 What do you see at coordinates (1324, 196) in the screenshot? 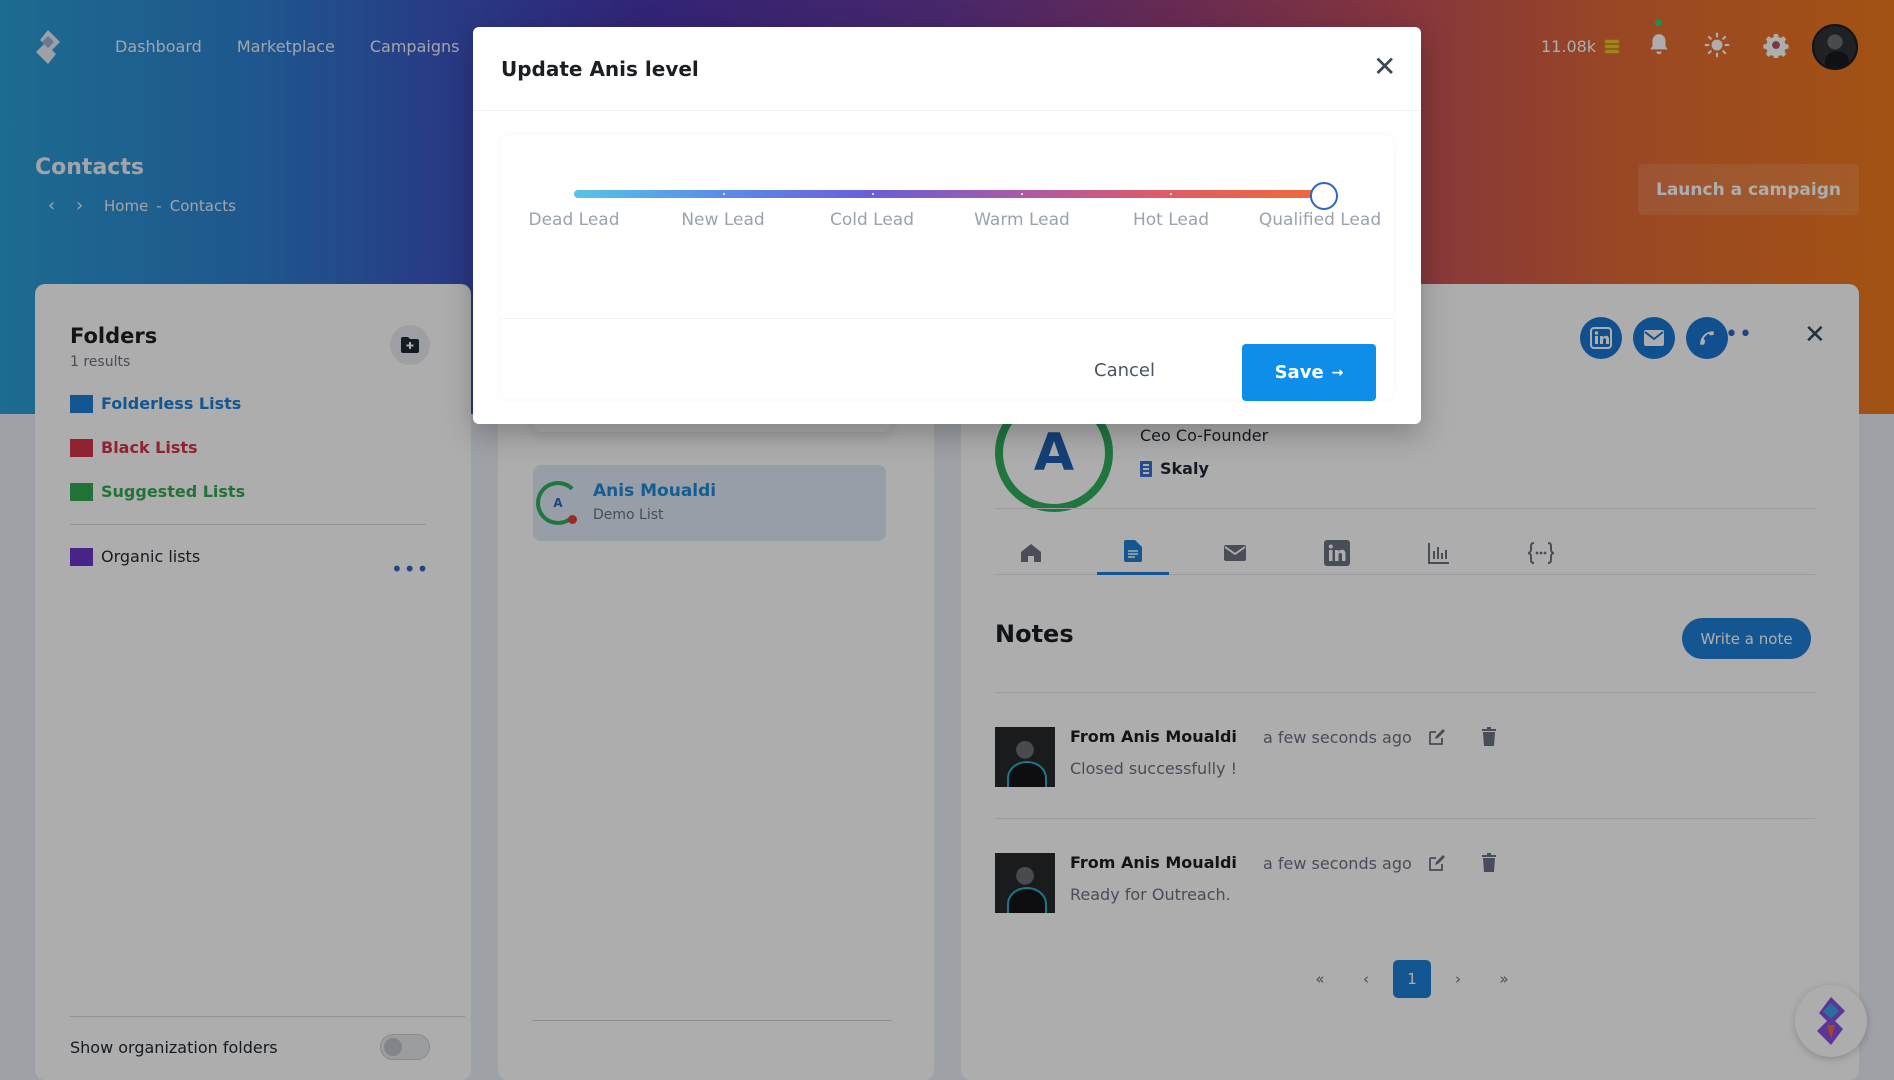
I see `level-slider-thumb` at bounding box center [1324, 196].